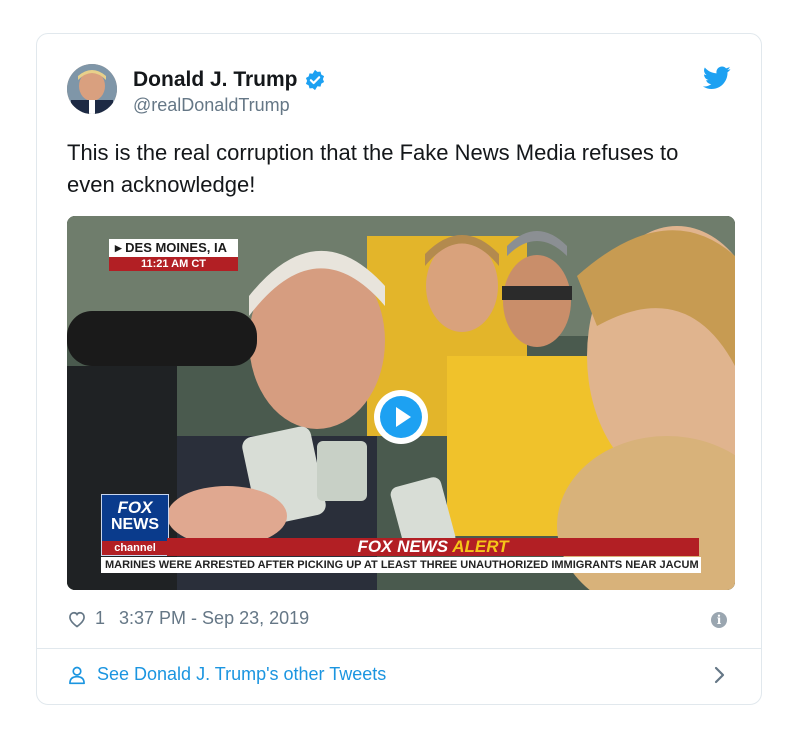  I want to click on author-handle: @realDonaldTrump, so click(211, 105).